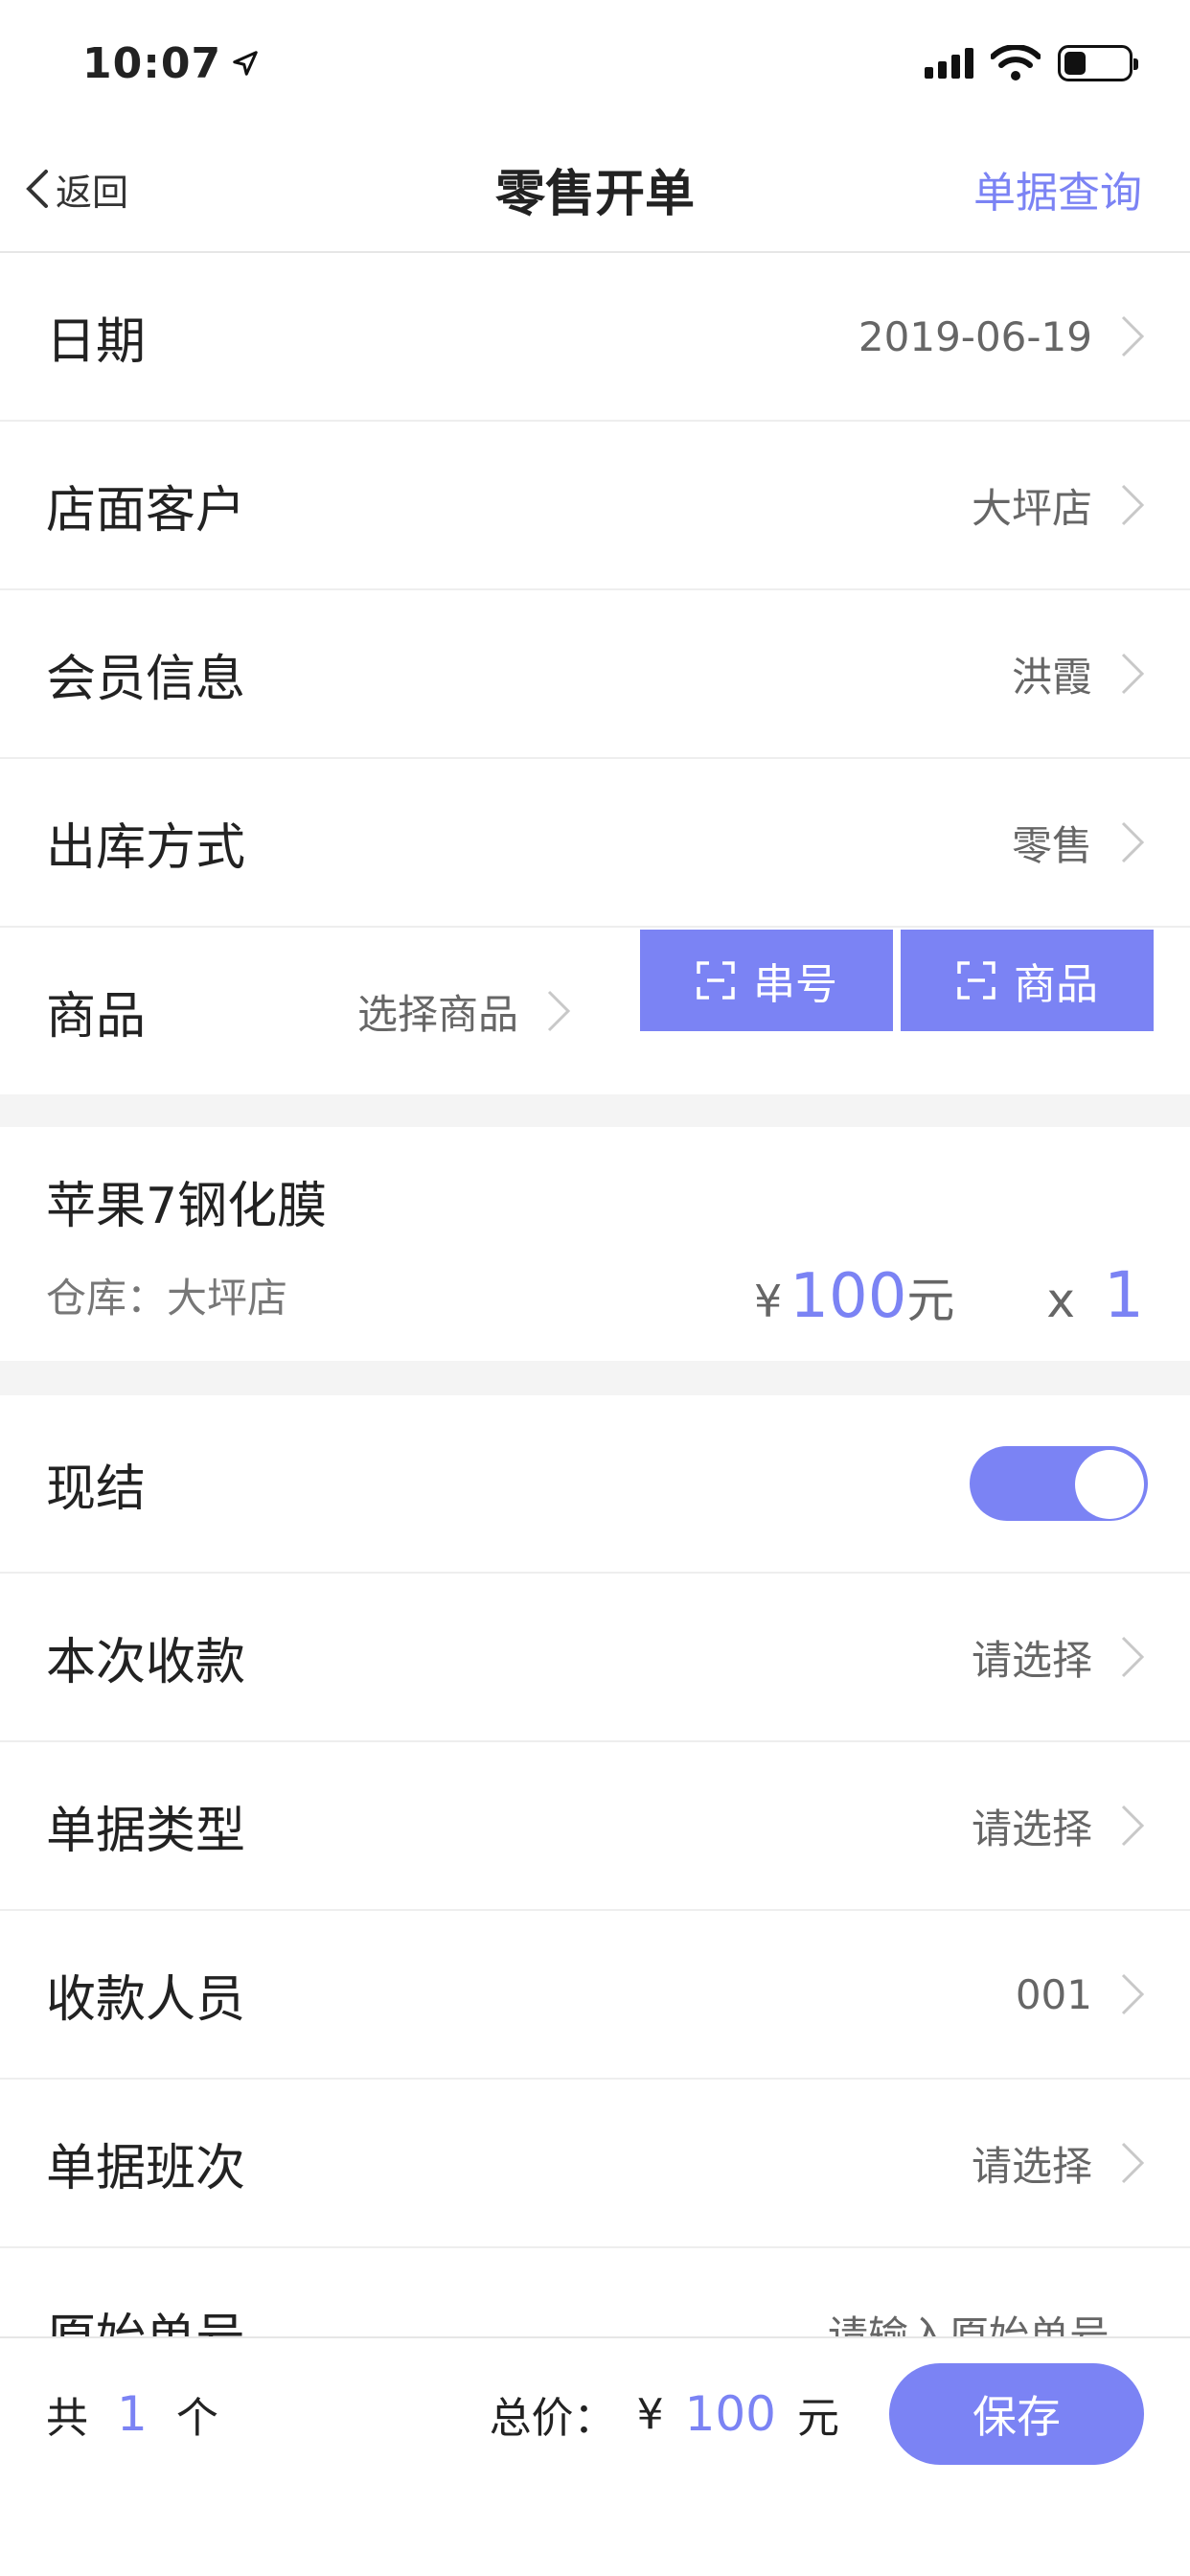 Image resolution: width=1190 pixels, height=2576 pixels. Describe the element at coordinates (146, 1831) in the screenshot. I see `document-type-label: 单据类型` at that location.